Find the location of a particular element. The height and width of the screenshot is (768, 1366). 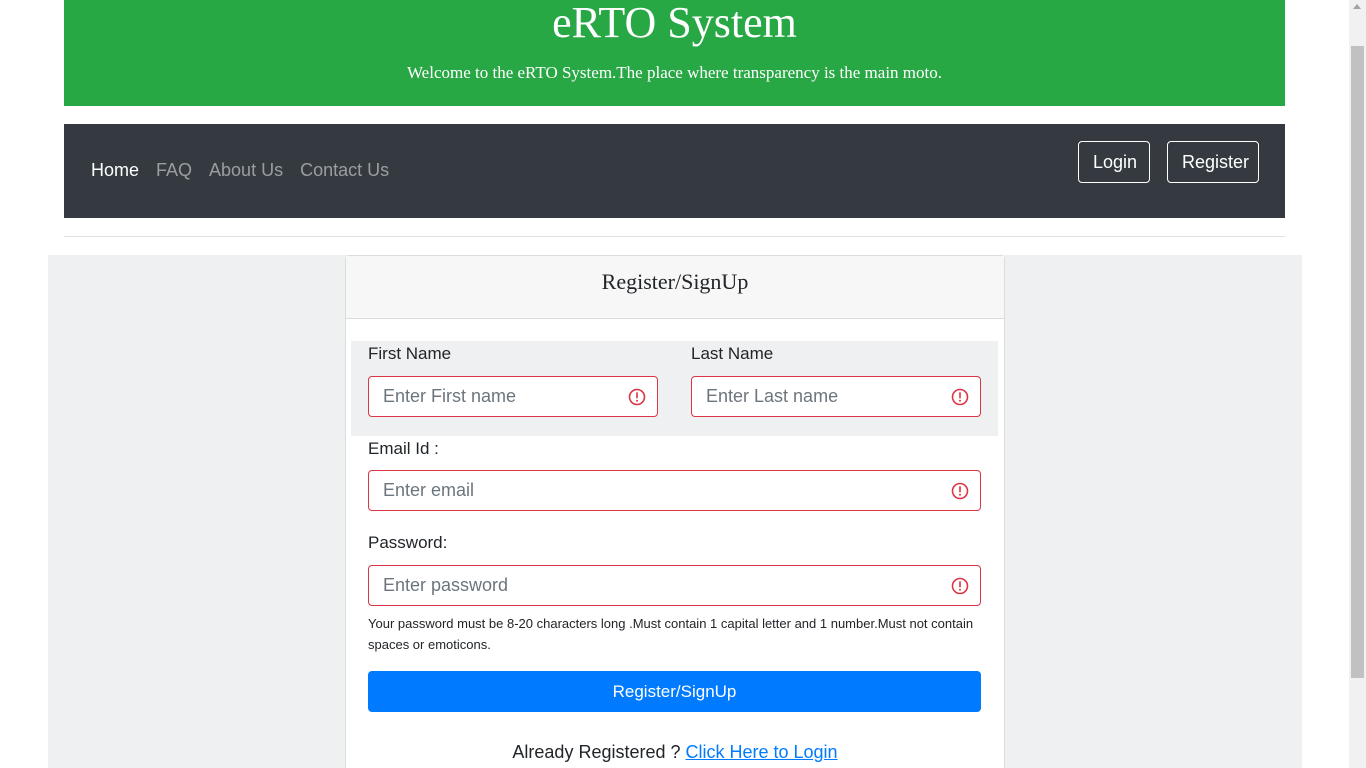

first-name-input is located at coordinates (513, 396).